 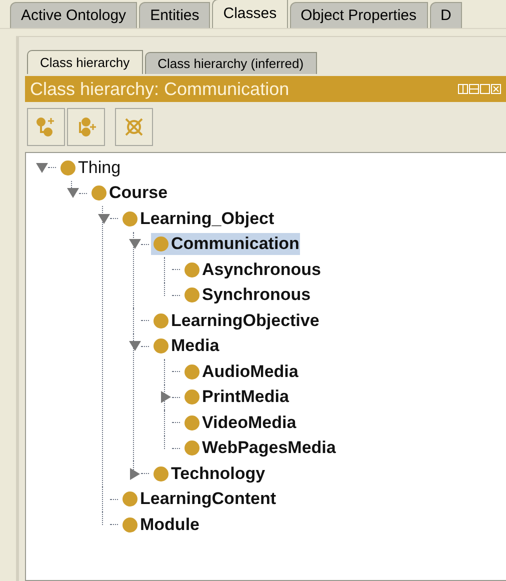 What do you see at coordinates (198, 499) in the screenshot?
I see `class-node: LearningContent` at bounding box center [198, 499].